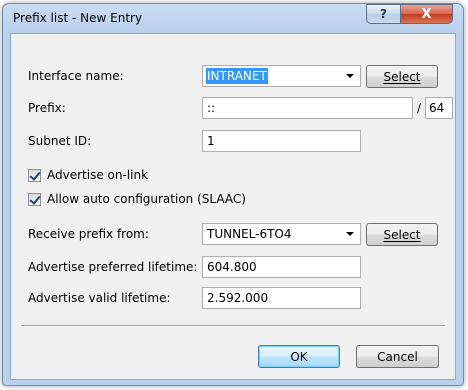 Image resolution: width=468 pixels, height=390 pixels. I want to click on separator-line, so click(233, 326).